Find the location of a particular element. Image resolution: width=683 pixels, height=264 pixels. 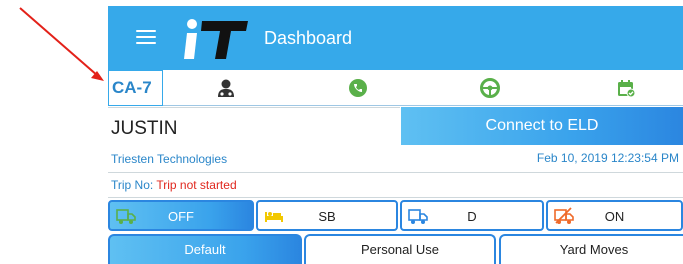

driver-info: JUSTIN Triesten Technologies is located at coordinates (254, 139).